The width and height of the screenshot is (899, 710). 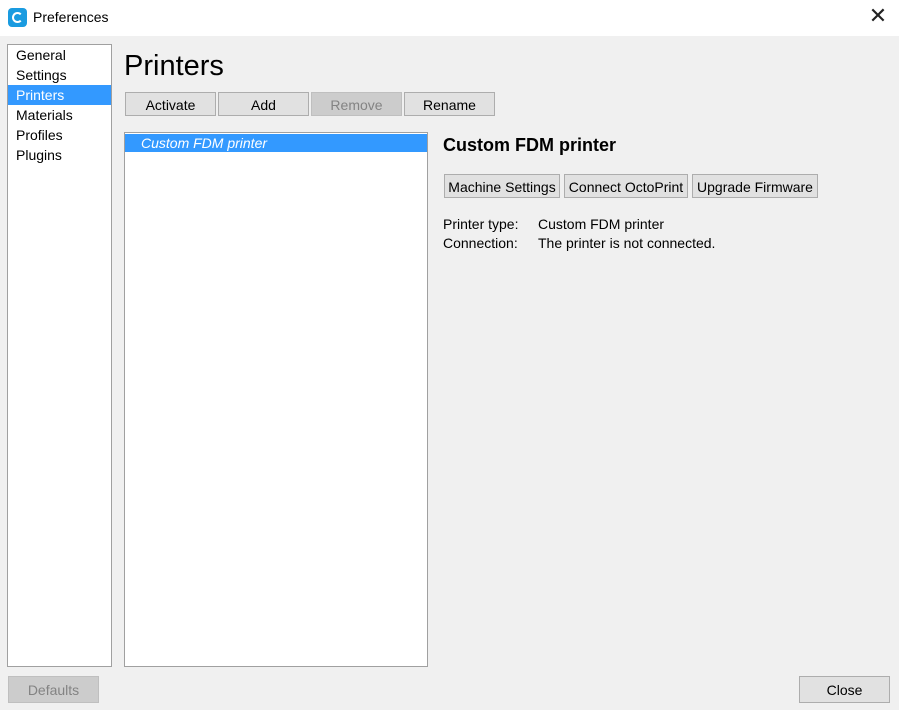 What do you see at coordinates (59, 95) in the screenshot?
I see `sidebar-item-printers: Printers` at bounding box center [59, 95].